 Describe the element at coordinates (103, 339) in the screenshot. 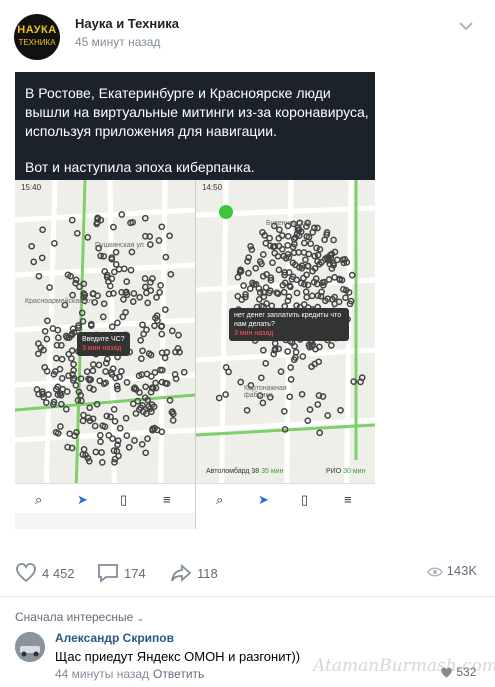

I see `bubble-title: Введите ЧС?` at that location.